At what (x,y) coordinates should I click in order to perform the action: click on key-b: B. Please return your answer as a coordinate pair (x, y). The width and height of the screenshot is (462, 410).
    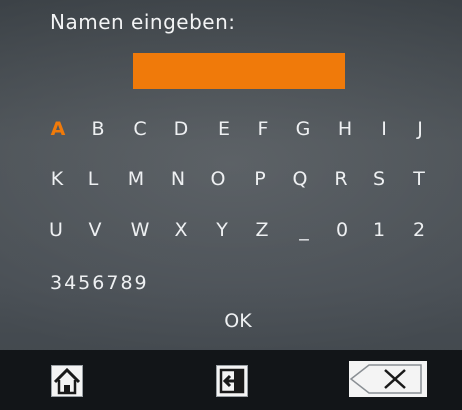
    Looking at the image, I should click on (98, 129).